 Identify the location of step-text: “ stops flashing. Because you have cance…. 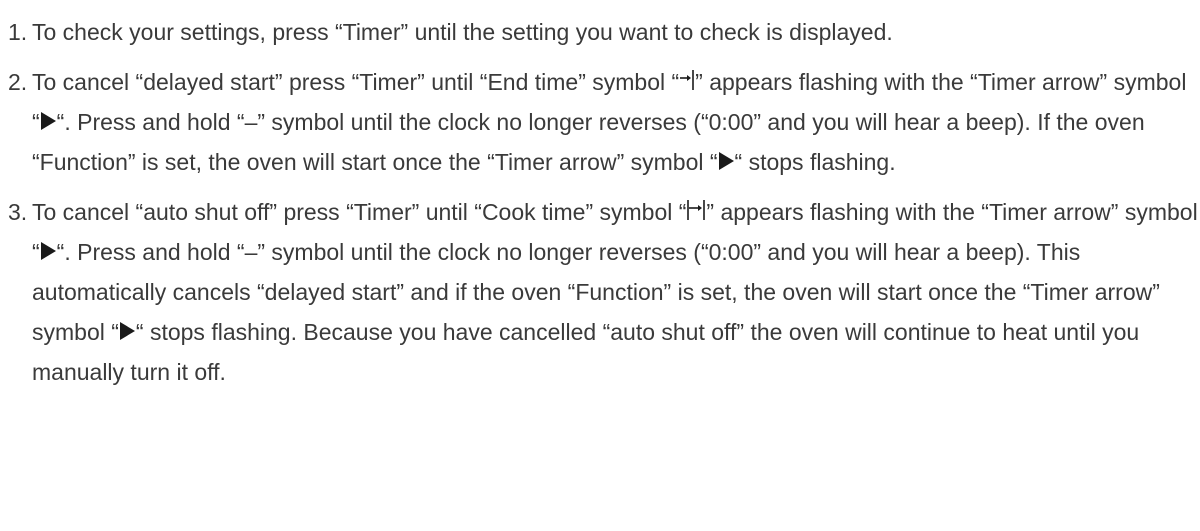
(586, 352).